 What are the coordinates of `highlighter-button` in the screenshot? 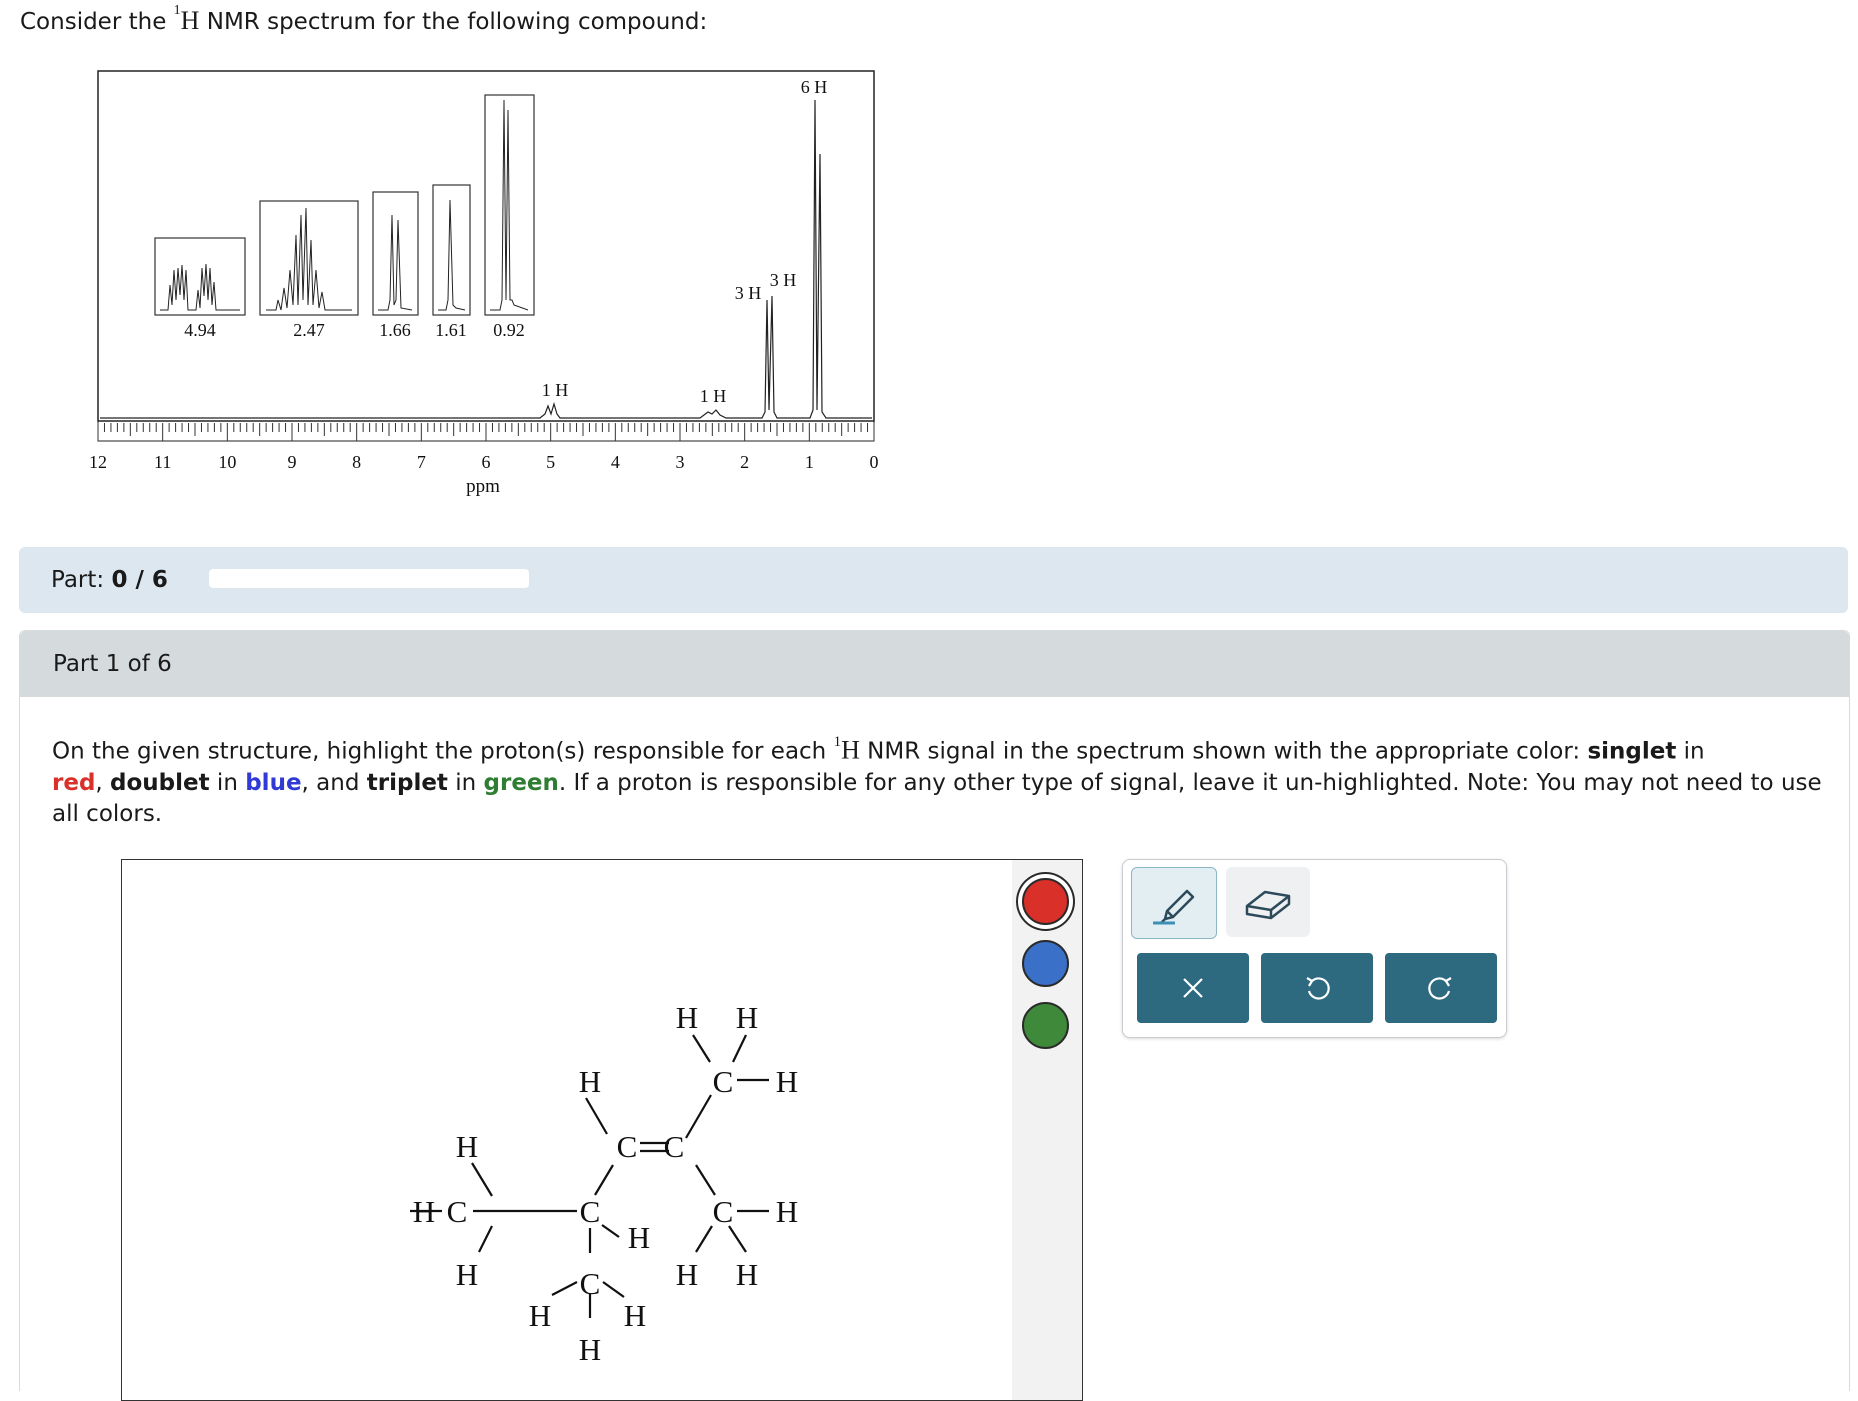 It's located at (1174, 903).